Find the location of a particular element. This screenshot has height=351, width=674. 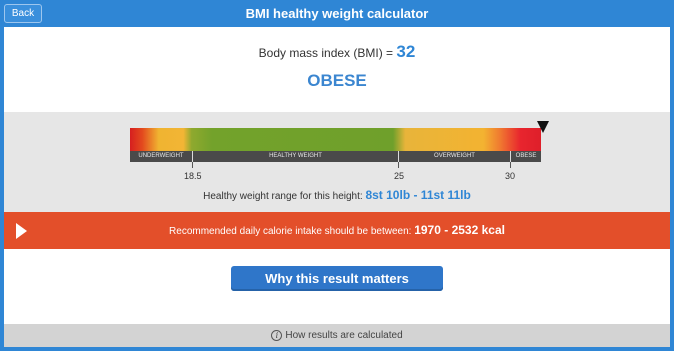

segment-obese: OBESE is located at coordinates (526, 156).